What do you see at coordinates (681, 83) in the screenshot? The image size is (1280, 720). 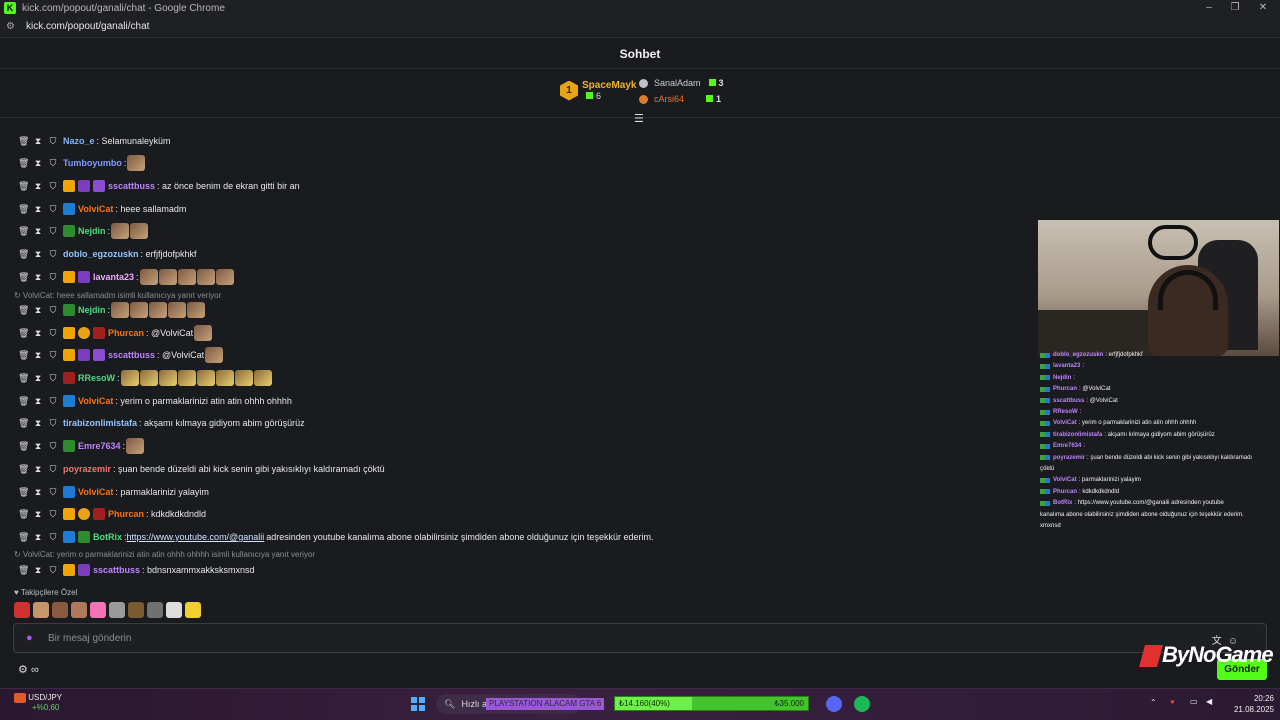 I see `leaderboard-second: SanalAdam 3` at bounding box center [681, 83].